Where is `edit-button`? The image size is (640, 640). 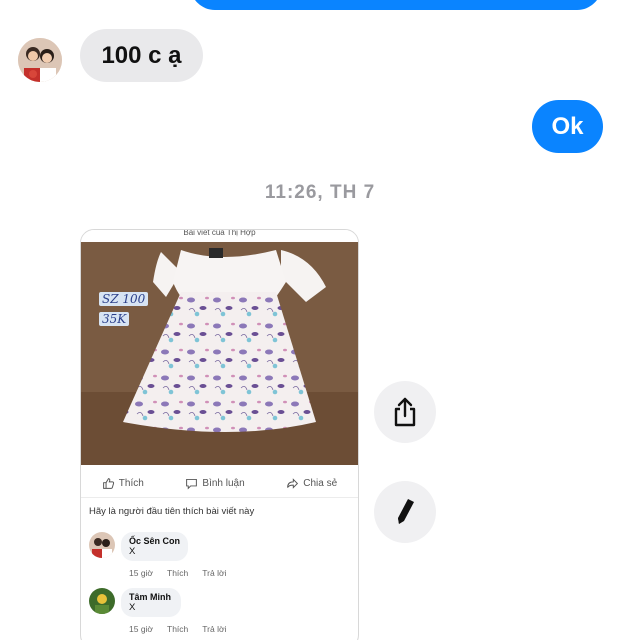 edit-button is located at coordinates (405, 512).